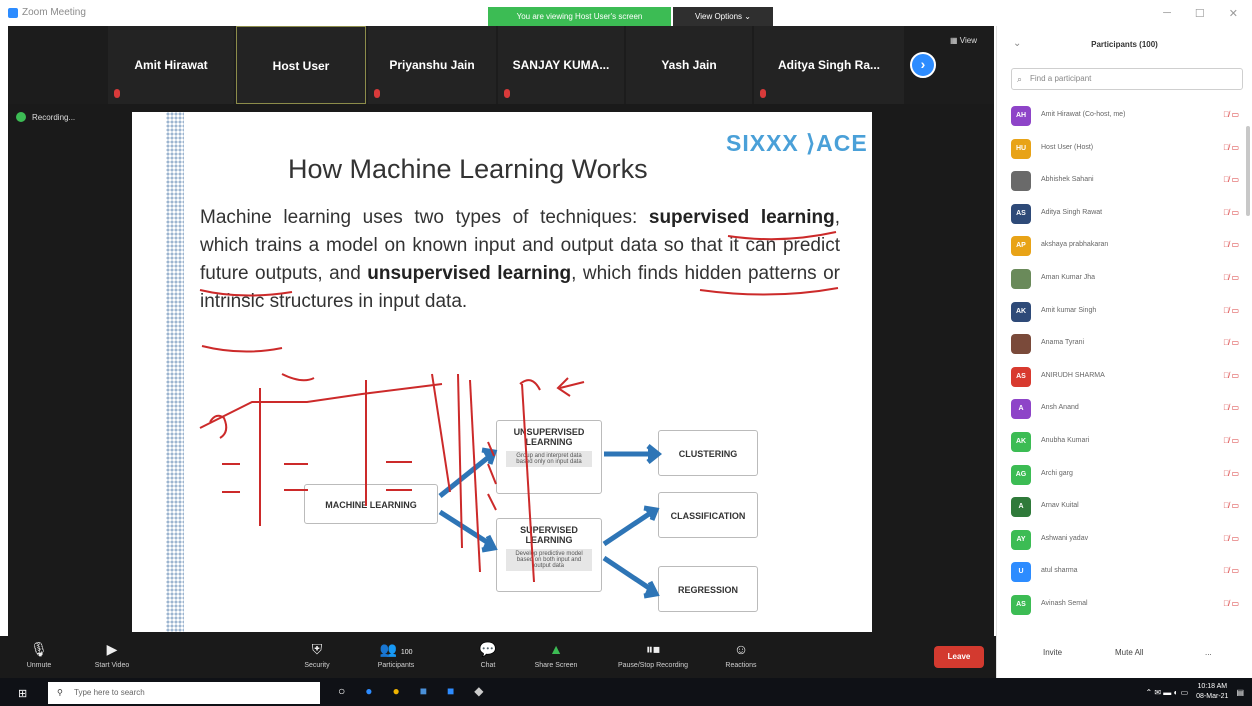 The width and height of the screenshot is (1252, 706). Describe the element at coordinates (1075, 245) in the screenshot. I see `participant-name: akshaya prabhakaran` at that location.